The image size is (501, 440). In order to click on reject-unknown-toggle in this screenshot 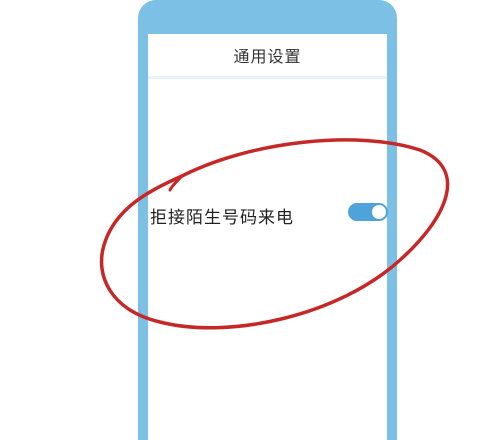, I will do `click(368, 212)`.